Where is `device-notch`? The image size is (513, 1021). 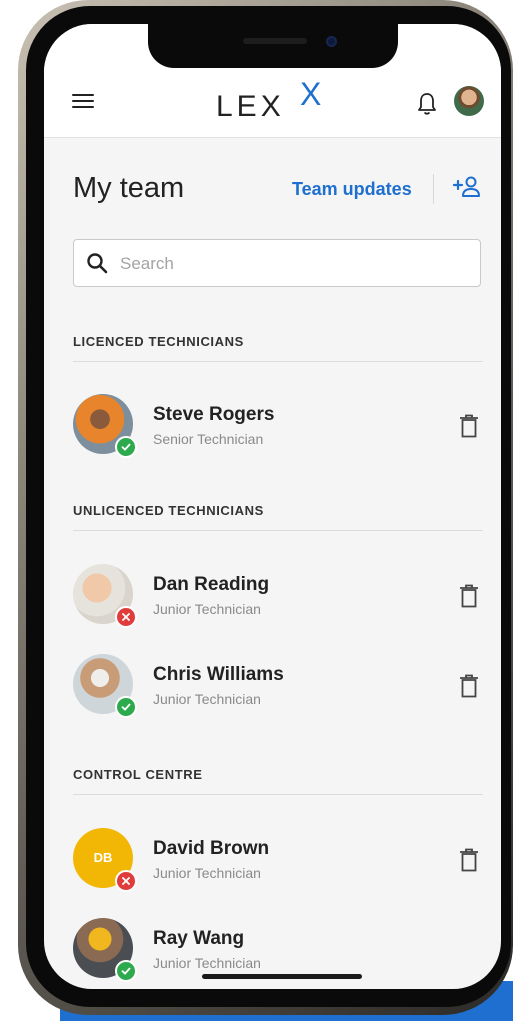 device-notch is located at coordinates (273, 46).